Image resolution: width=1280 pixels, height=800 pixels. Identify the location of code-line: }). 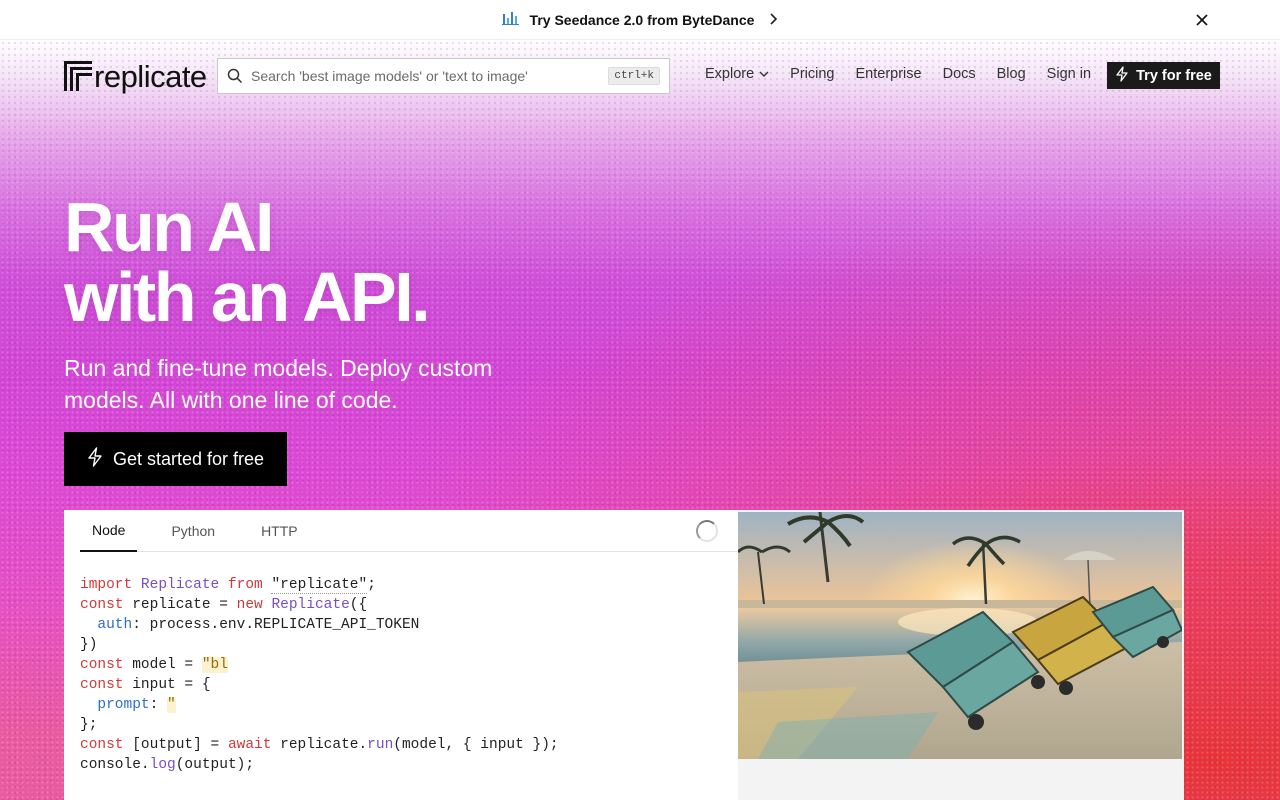
(89, 645).